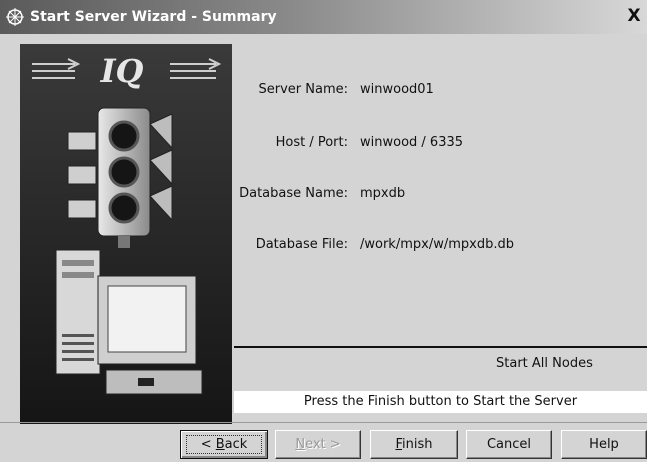 The image size is (647, 462). I want to click on finish-button-label: Finish, so click(414, 444).